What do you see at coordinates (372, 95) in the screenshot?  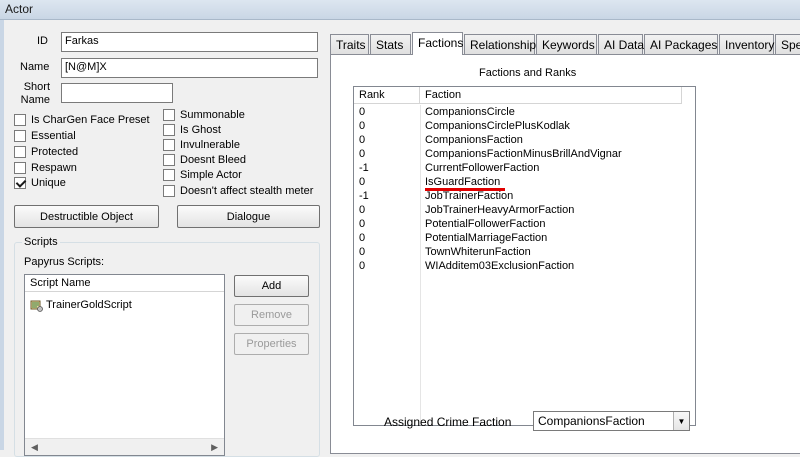 I see `rank-header-text: Rank` at bounding box center [372, 95].